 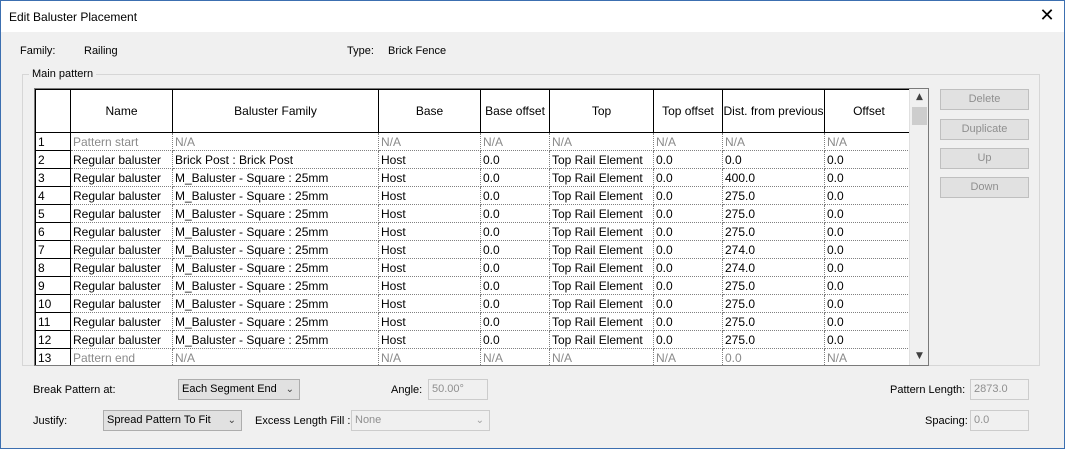 I want to click on scroll-down-icon: ▼, so click(x=919, y=356).